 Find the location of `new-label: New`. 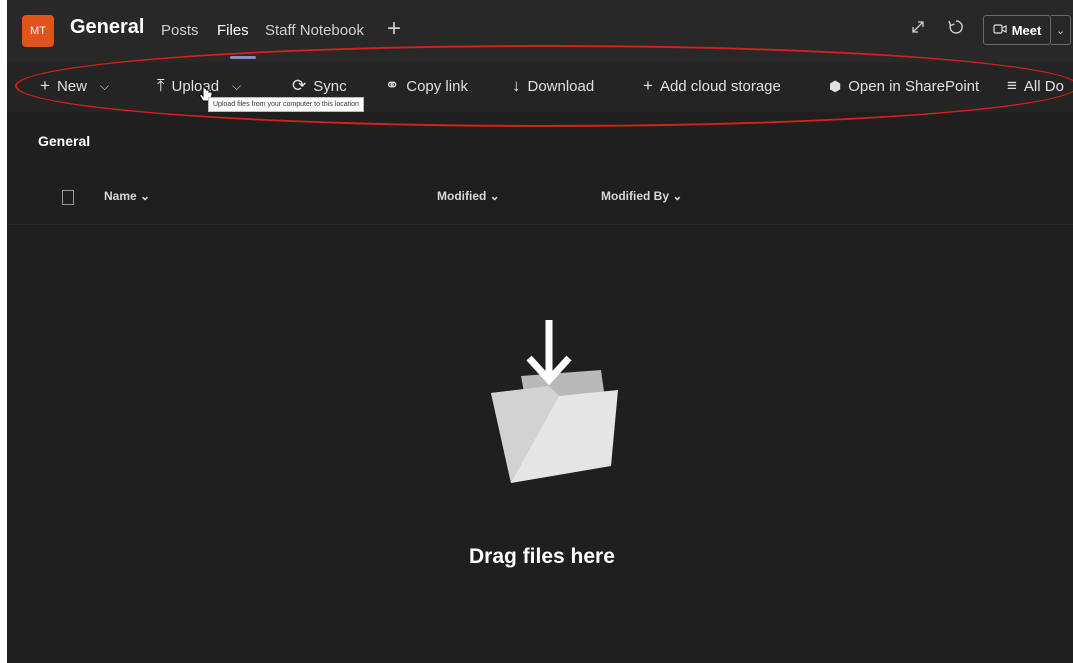

new-label: New is located at coordinates (71, 86).